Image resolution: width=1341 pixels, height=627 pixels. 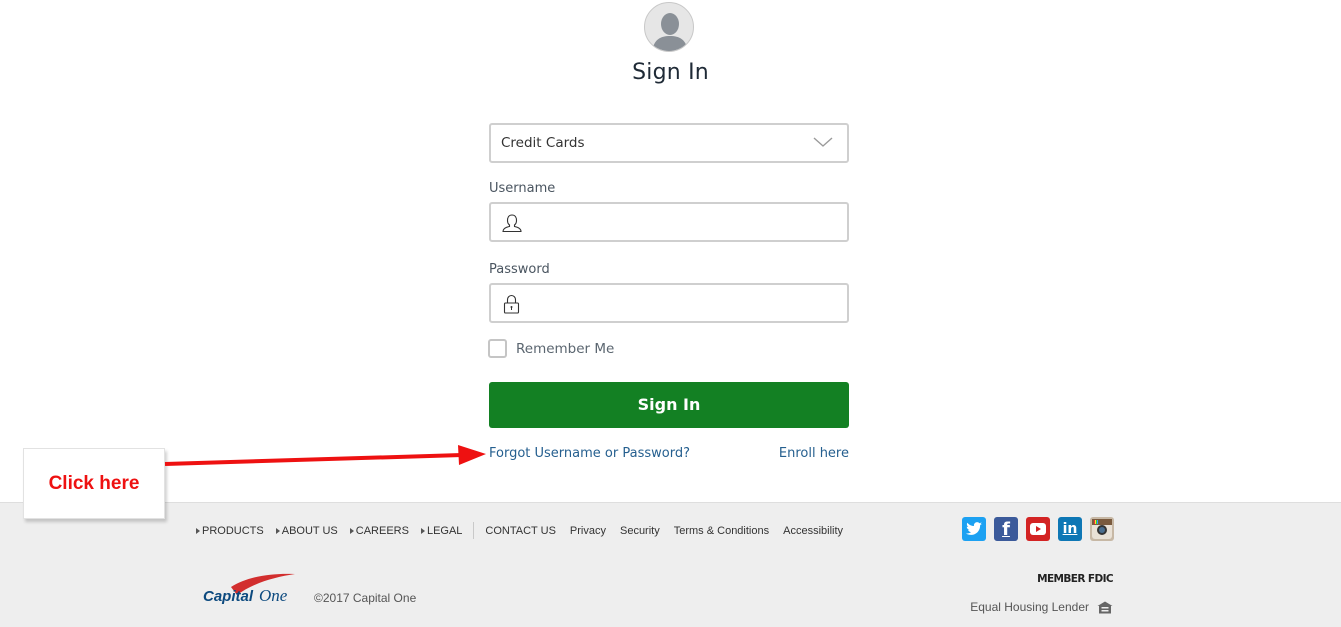 What do you see at coordinates (1038, 529) in the screenshot?
I see `youtube-icon` at bounding box center [1038, 529].